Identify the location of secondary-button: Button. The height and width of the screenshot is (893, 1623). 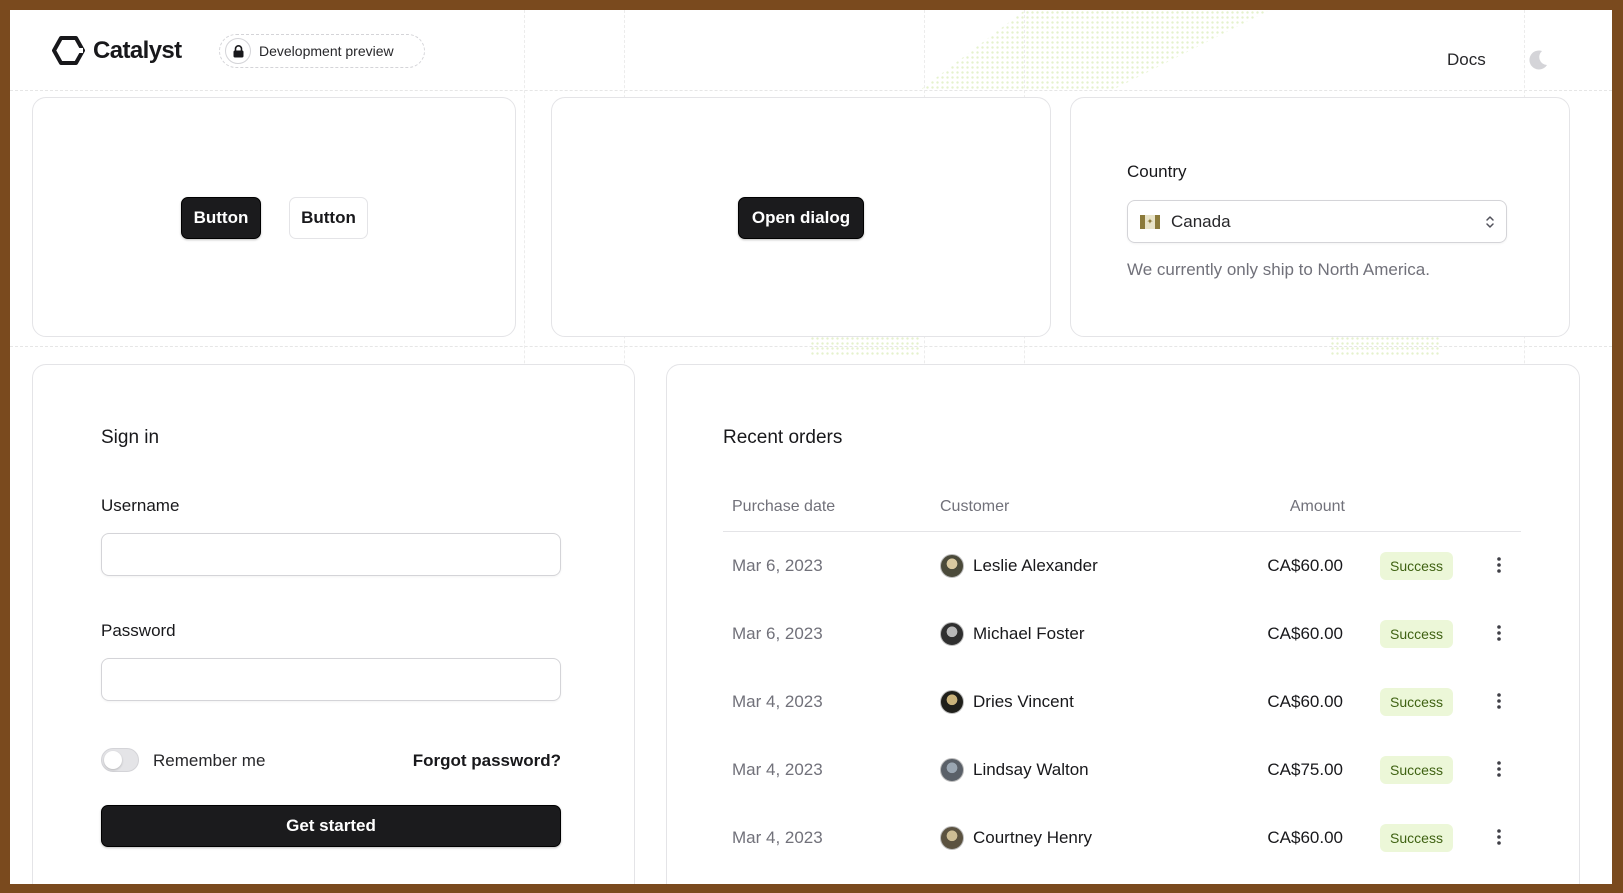
(328, 218).